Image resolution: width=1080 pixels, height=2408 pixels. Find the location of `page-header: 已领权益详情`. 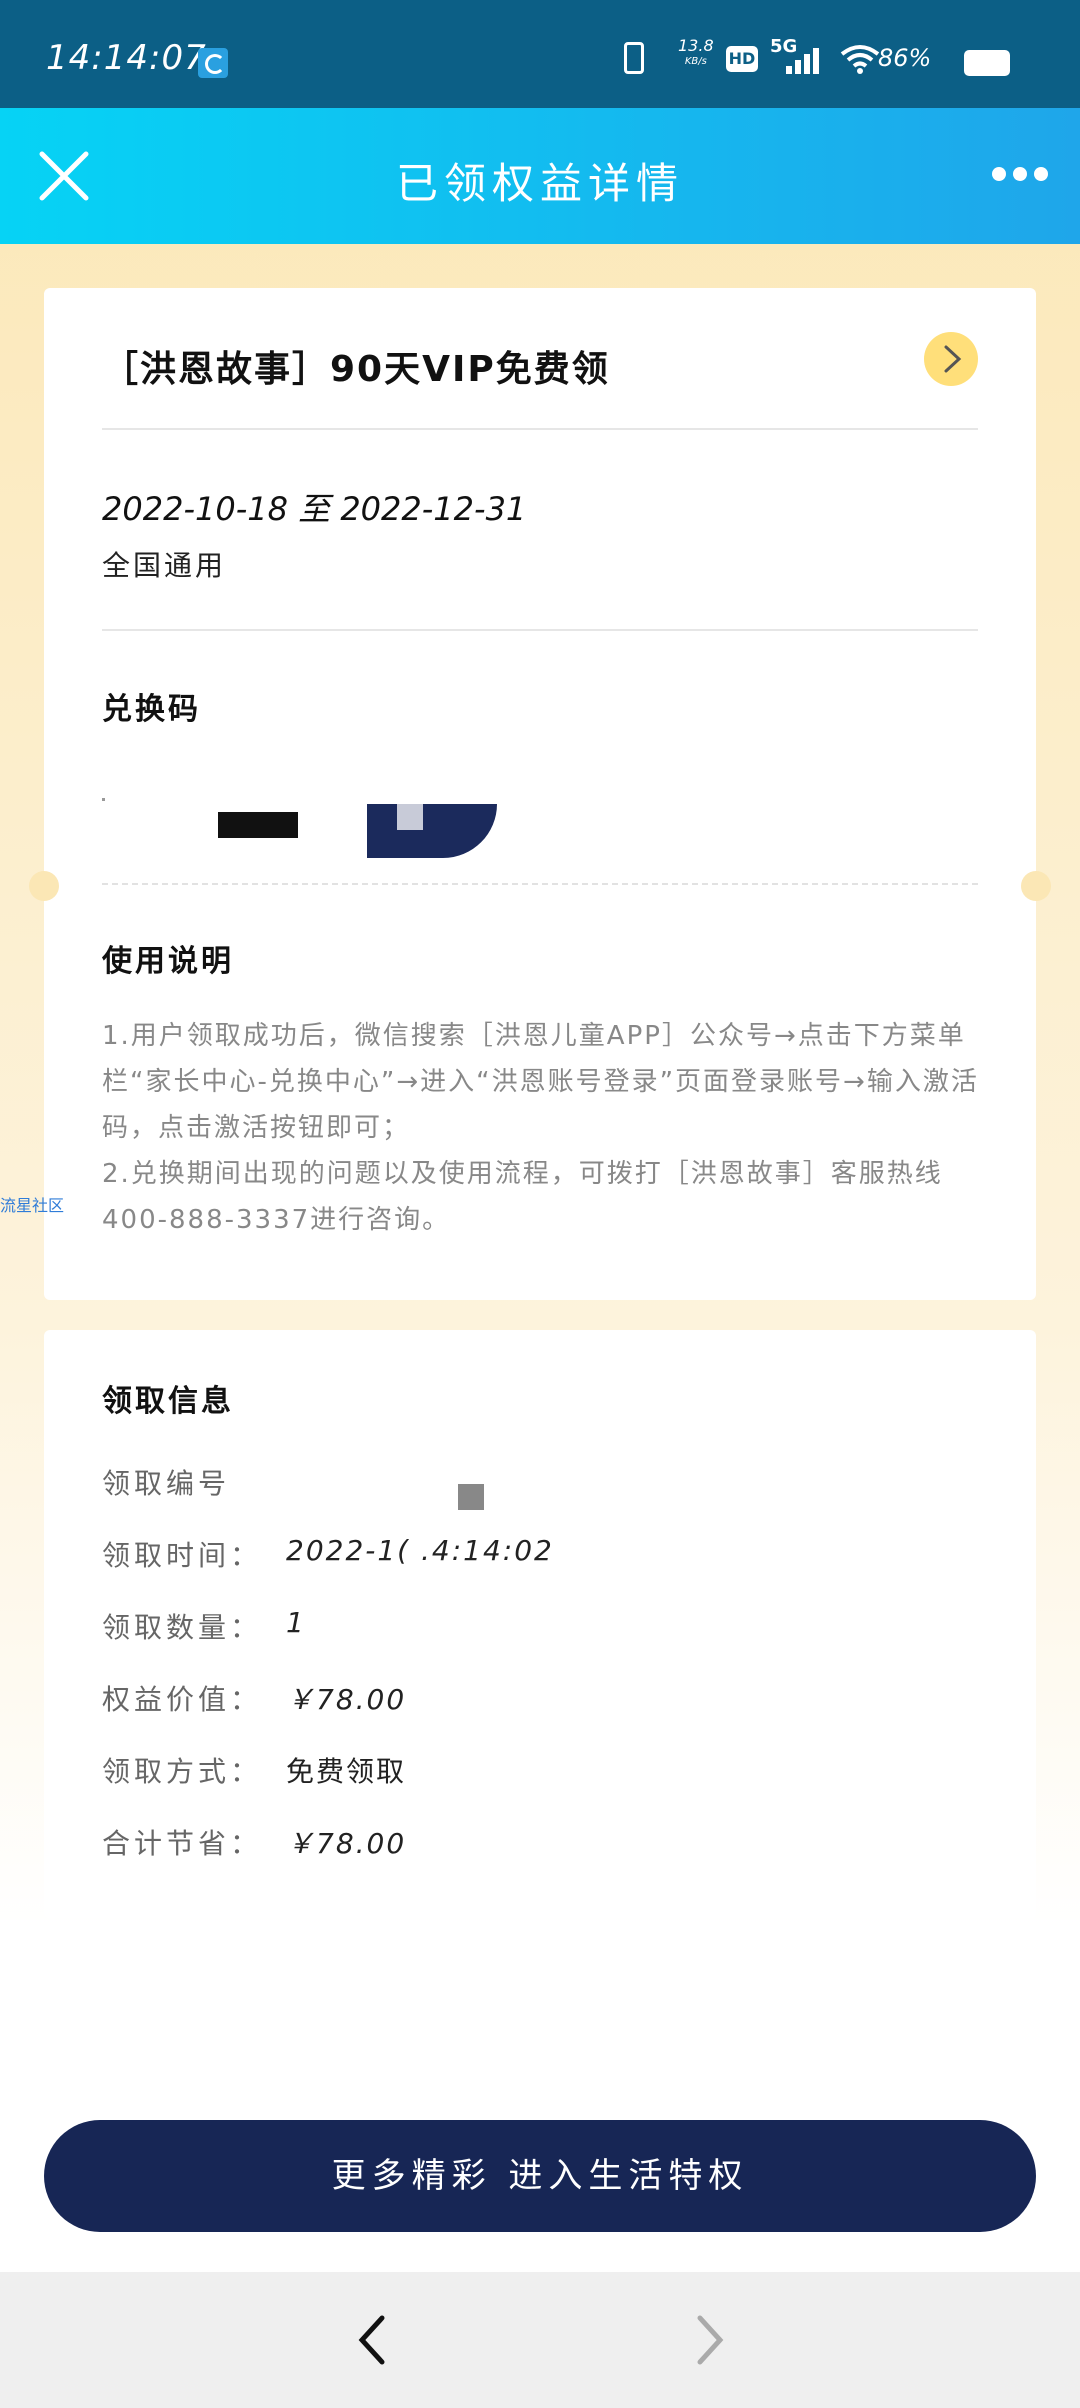

page-header: 已领权益详情 is located at coordinates (540, 176).